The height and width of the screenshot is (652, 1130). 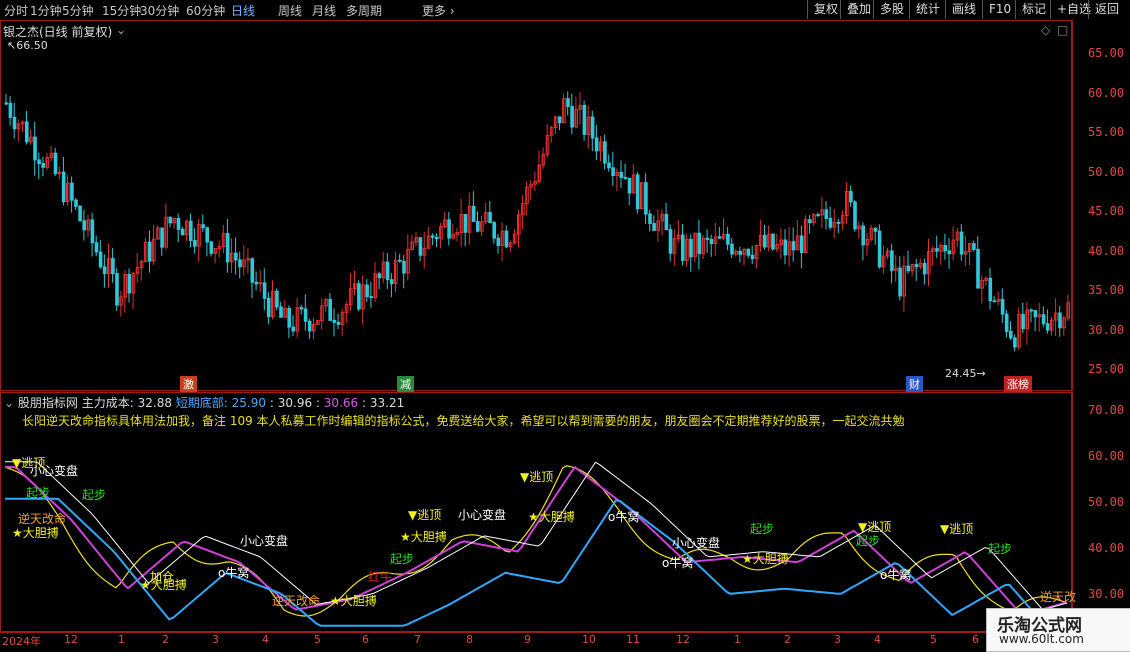 What do you see at coordinates (417, 639) in the screenshot?
I see `date-label: 7` at bounding box center [417, 639].